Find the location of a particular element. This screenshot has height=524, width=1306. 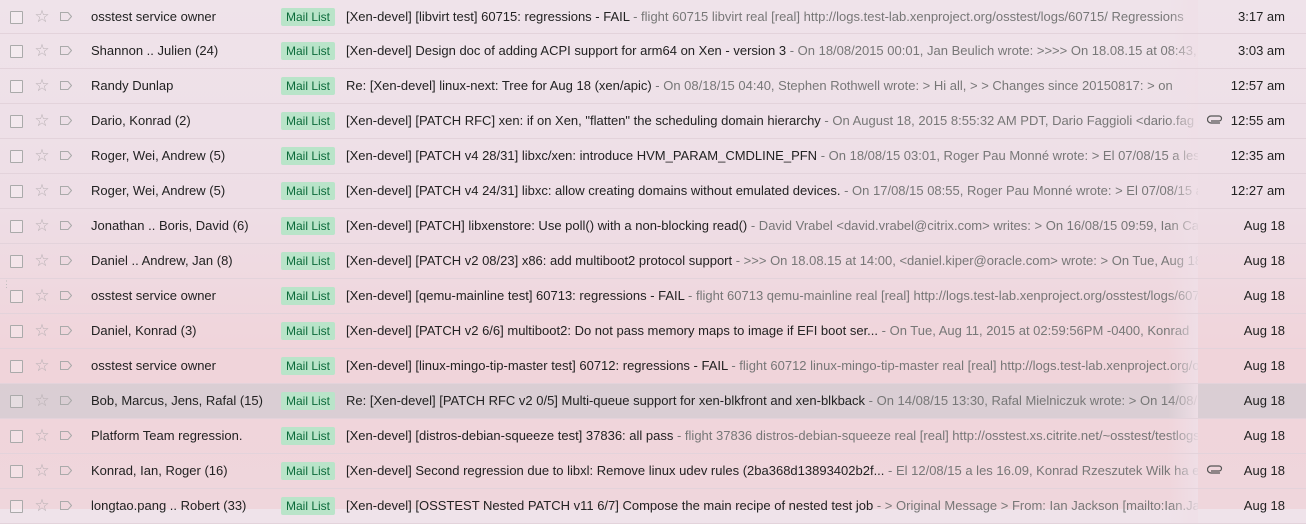

drag-handle-icon: ⋮ is located at coordinates (6, 284).